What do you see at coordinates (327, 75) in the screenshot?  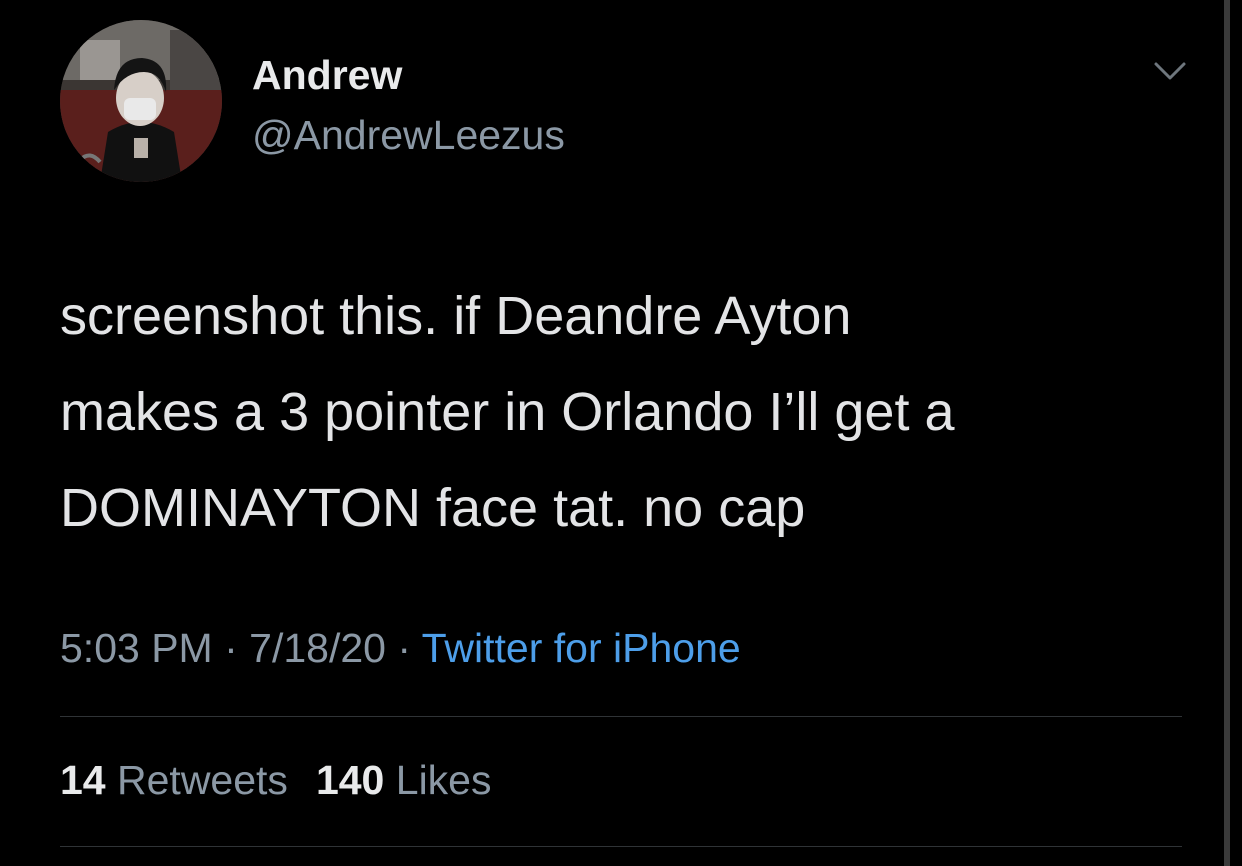 I see `display-name: Andrew` at bounding box center [327, 75].